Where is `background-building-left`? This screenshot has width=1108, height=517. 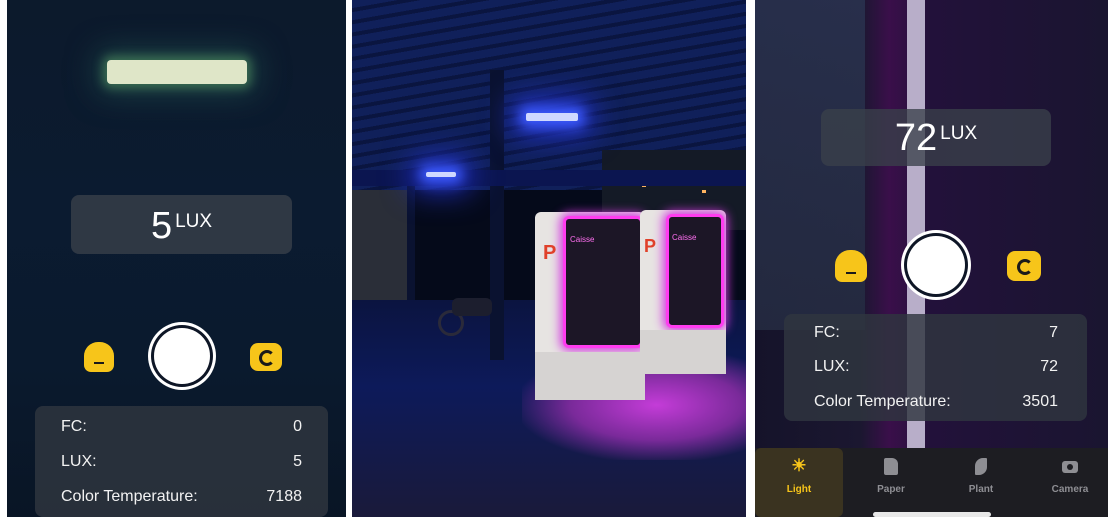
background-building-left is located at coordinates (382, 245).